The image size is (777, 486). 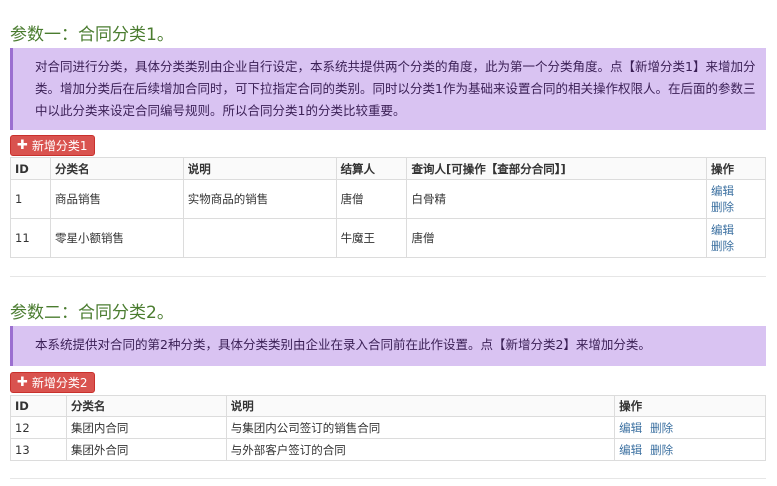 I want to click on cell-name: 商品销售, so click(x=116, y=199).